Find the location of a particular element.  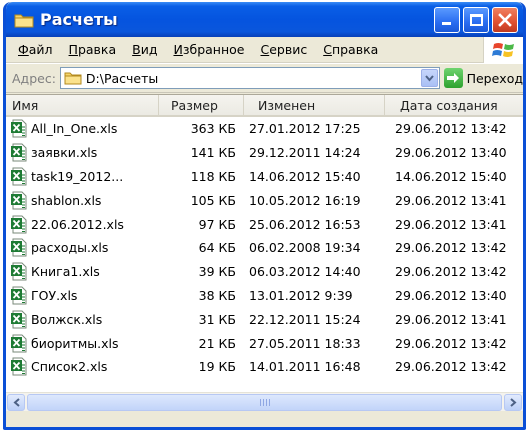

column-modified: Изменен is located at coordinates (314, 106).